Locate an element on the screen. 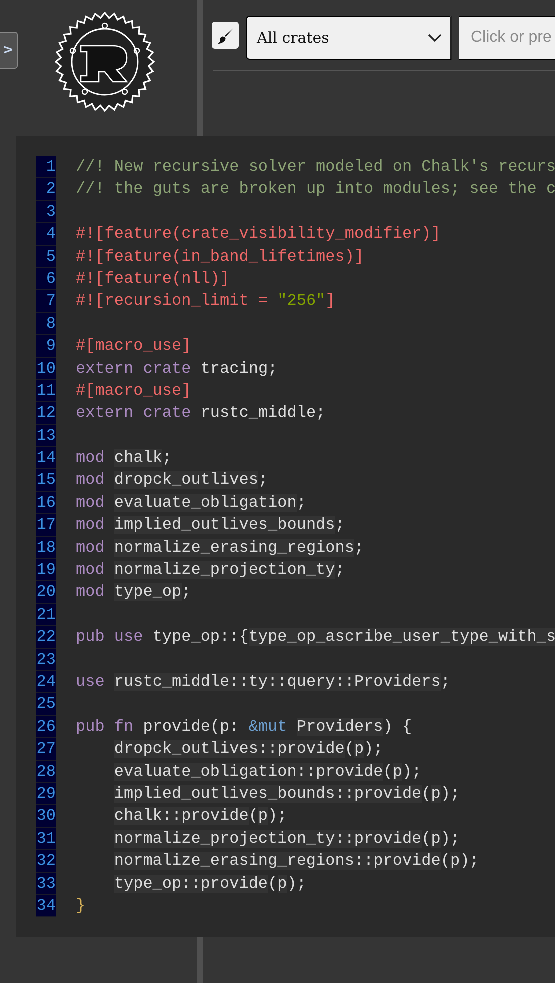 This screenshot has width=555, height=983. line-number: 27 is located at coordinates (46, 749).